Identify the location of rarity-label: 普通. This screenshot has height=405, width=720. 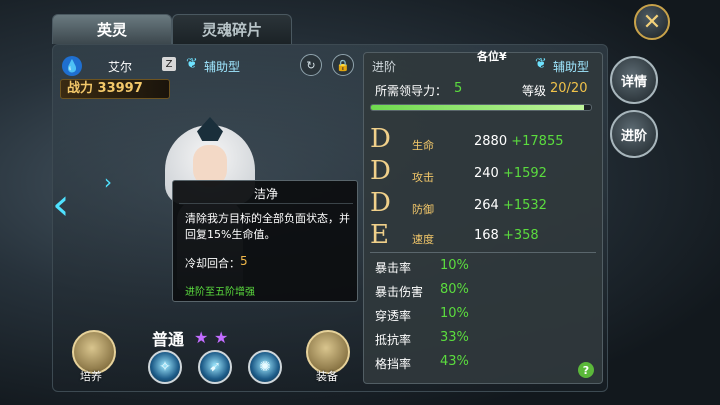
(168, 339).